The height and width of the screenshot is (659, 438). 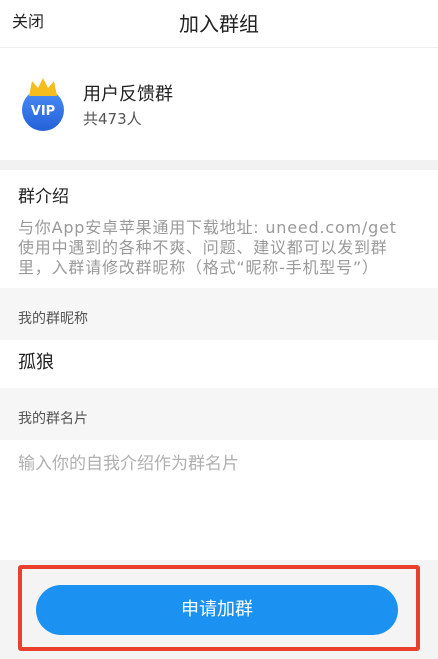 I want to click on apply-join-button: 申请加群, so click(x=217, y=610).